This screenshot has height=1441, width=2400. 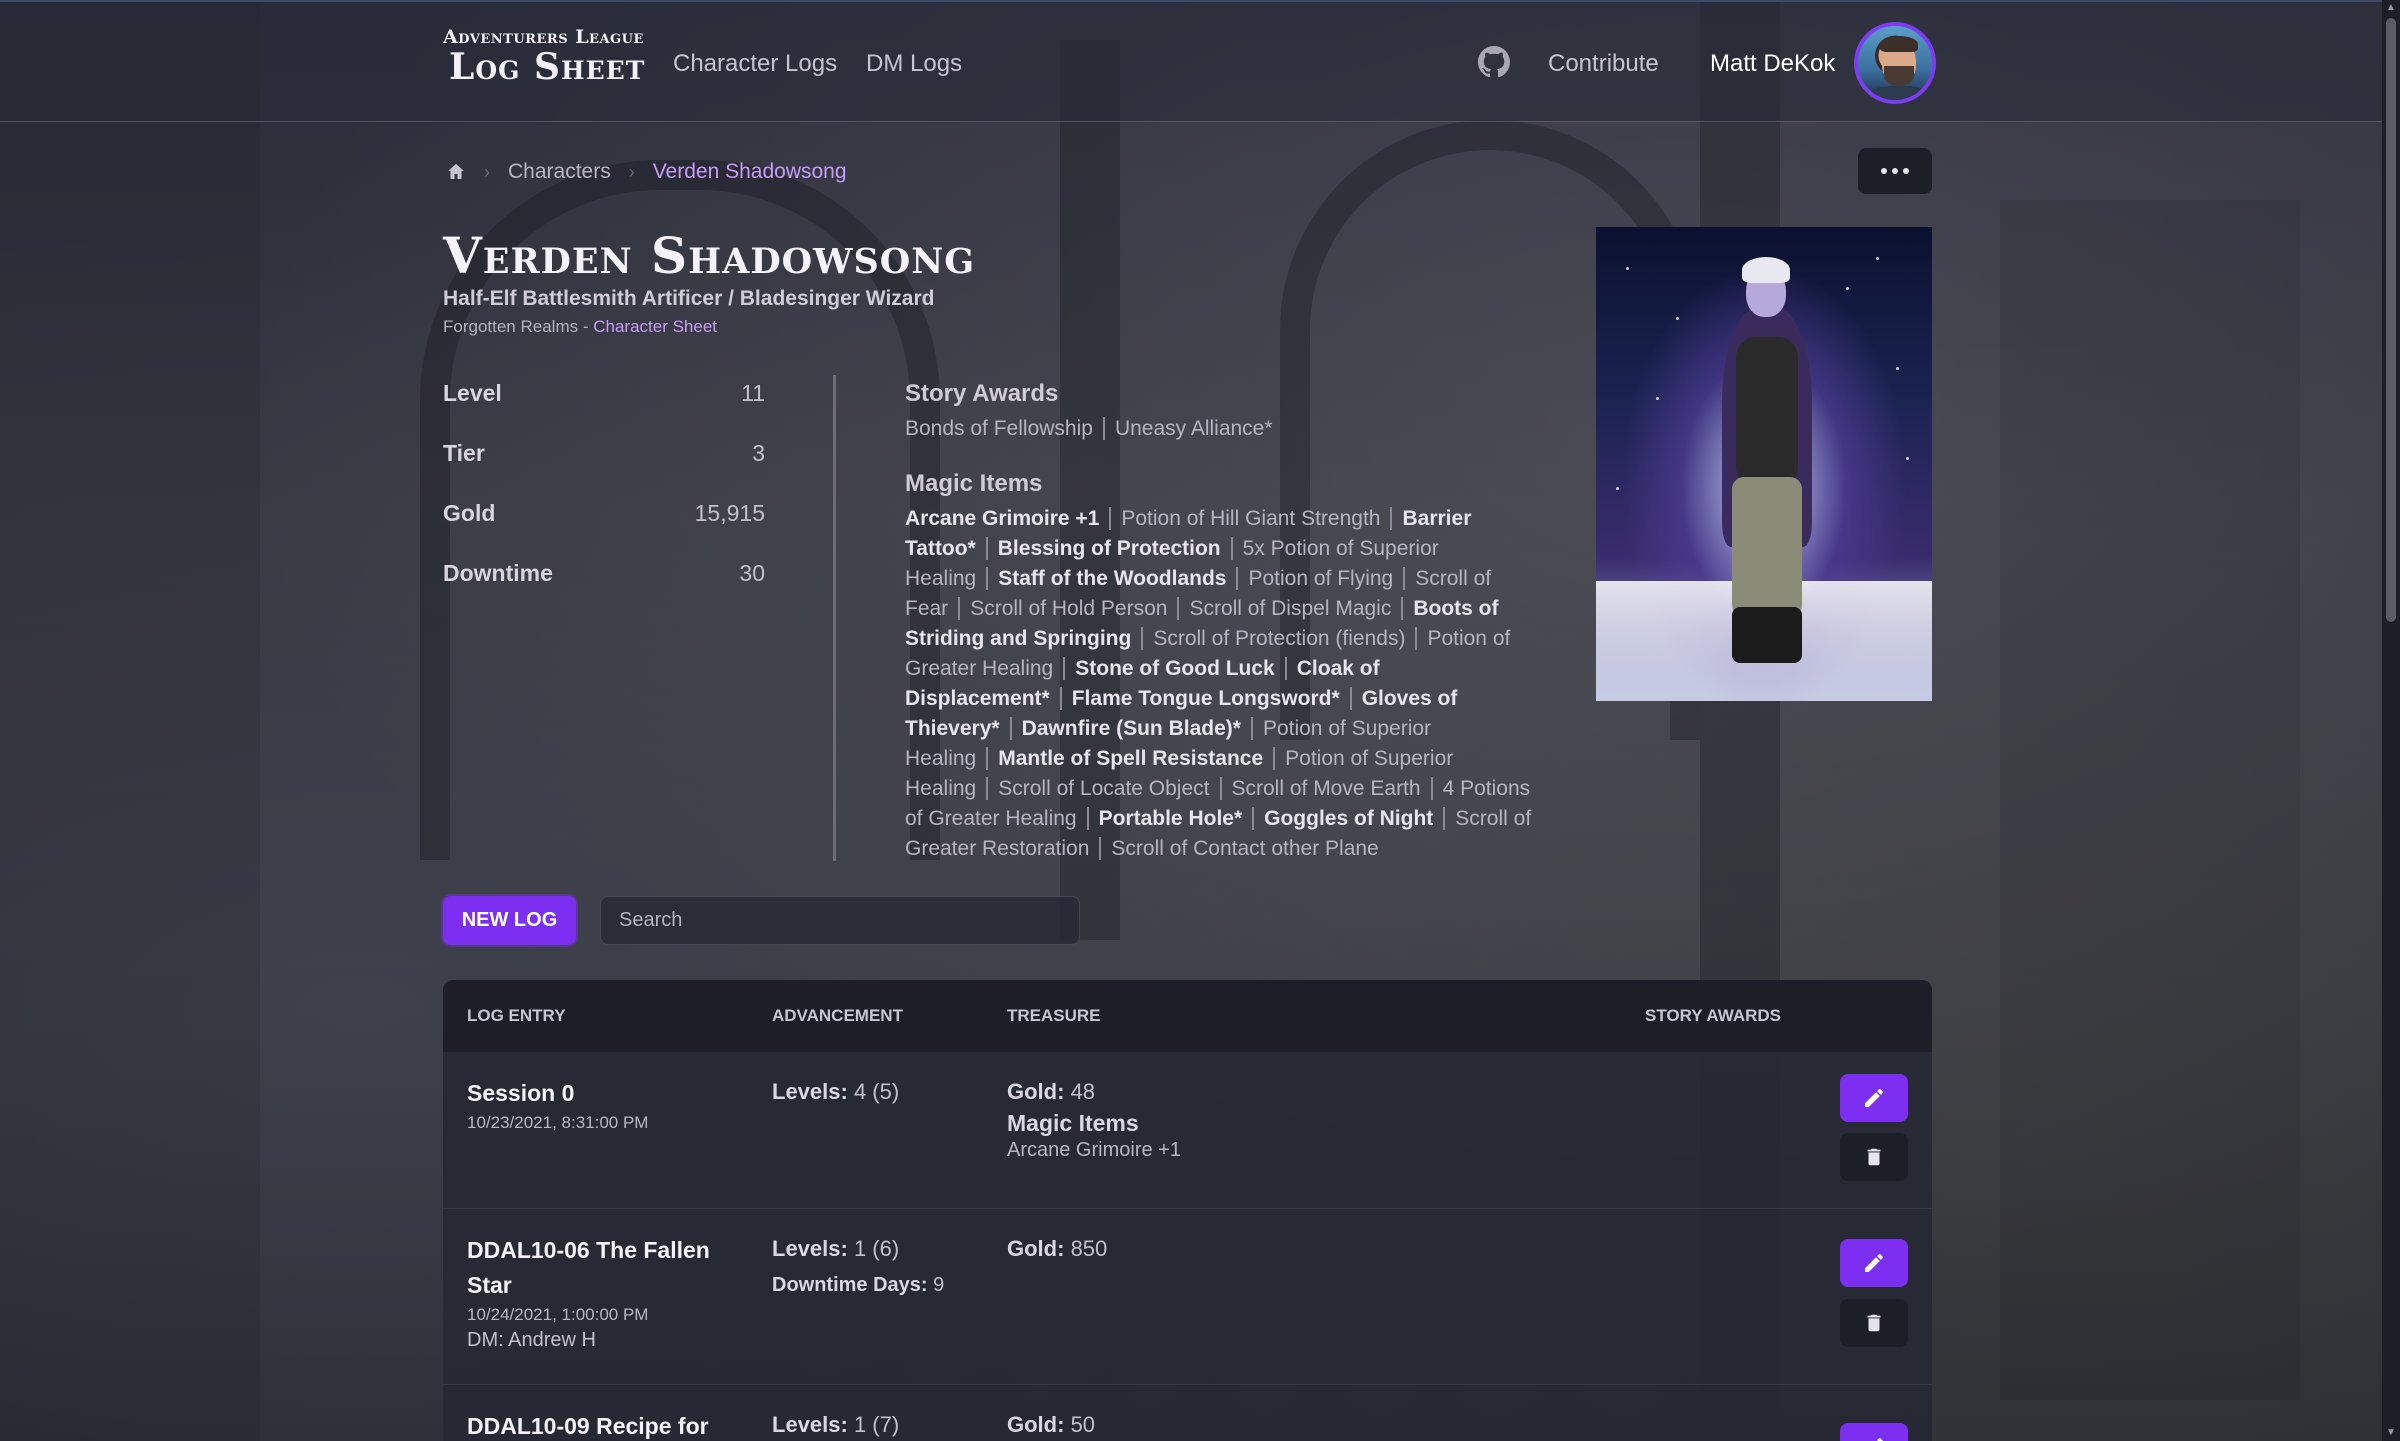 I want to click on entry-title: DDAL10-09 Recipe for, so click(x=597, y=1425).